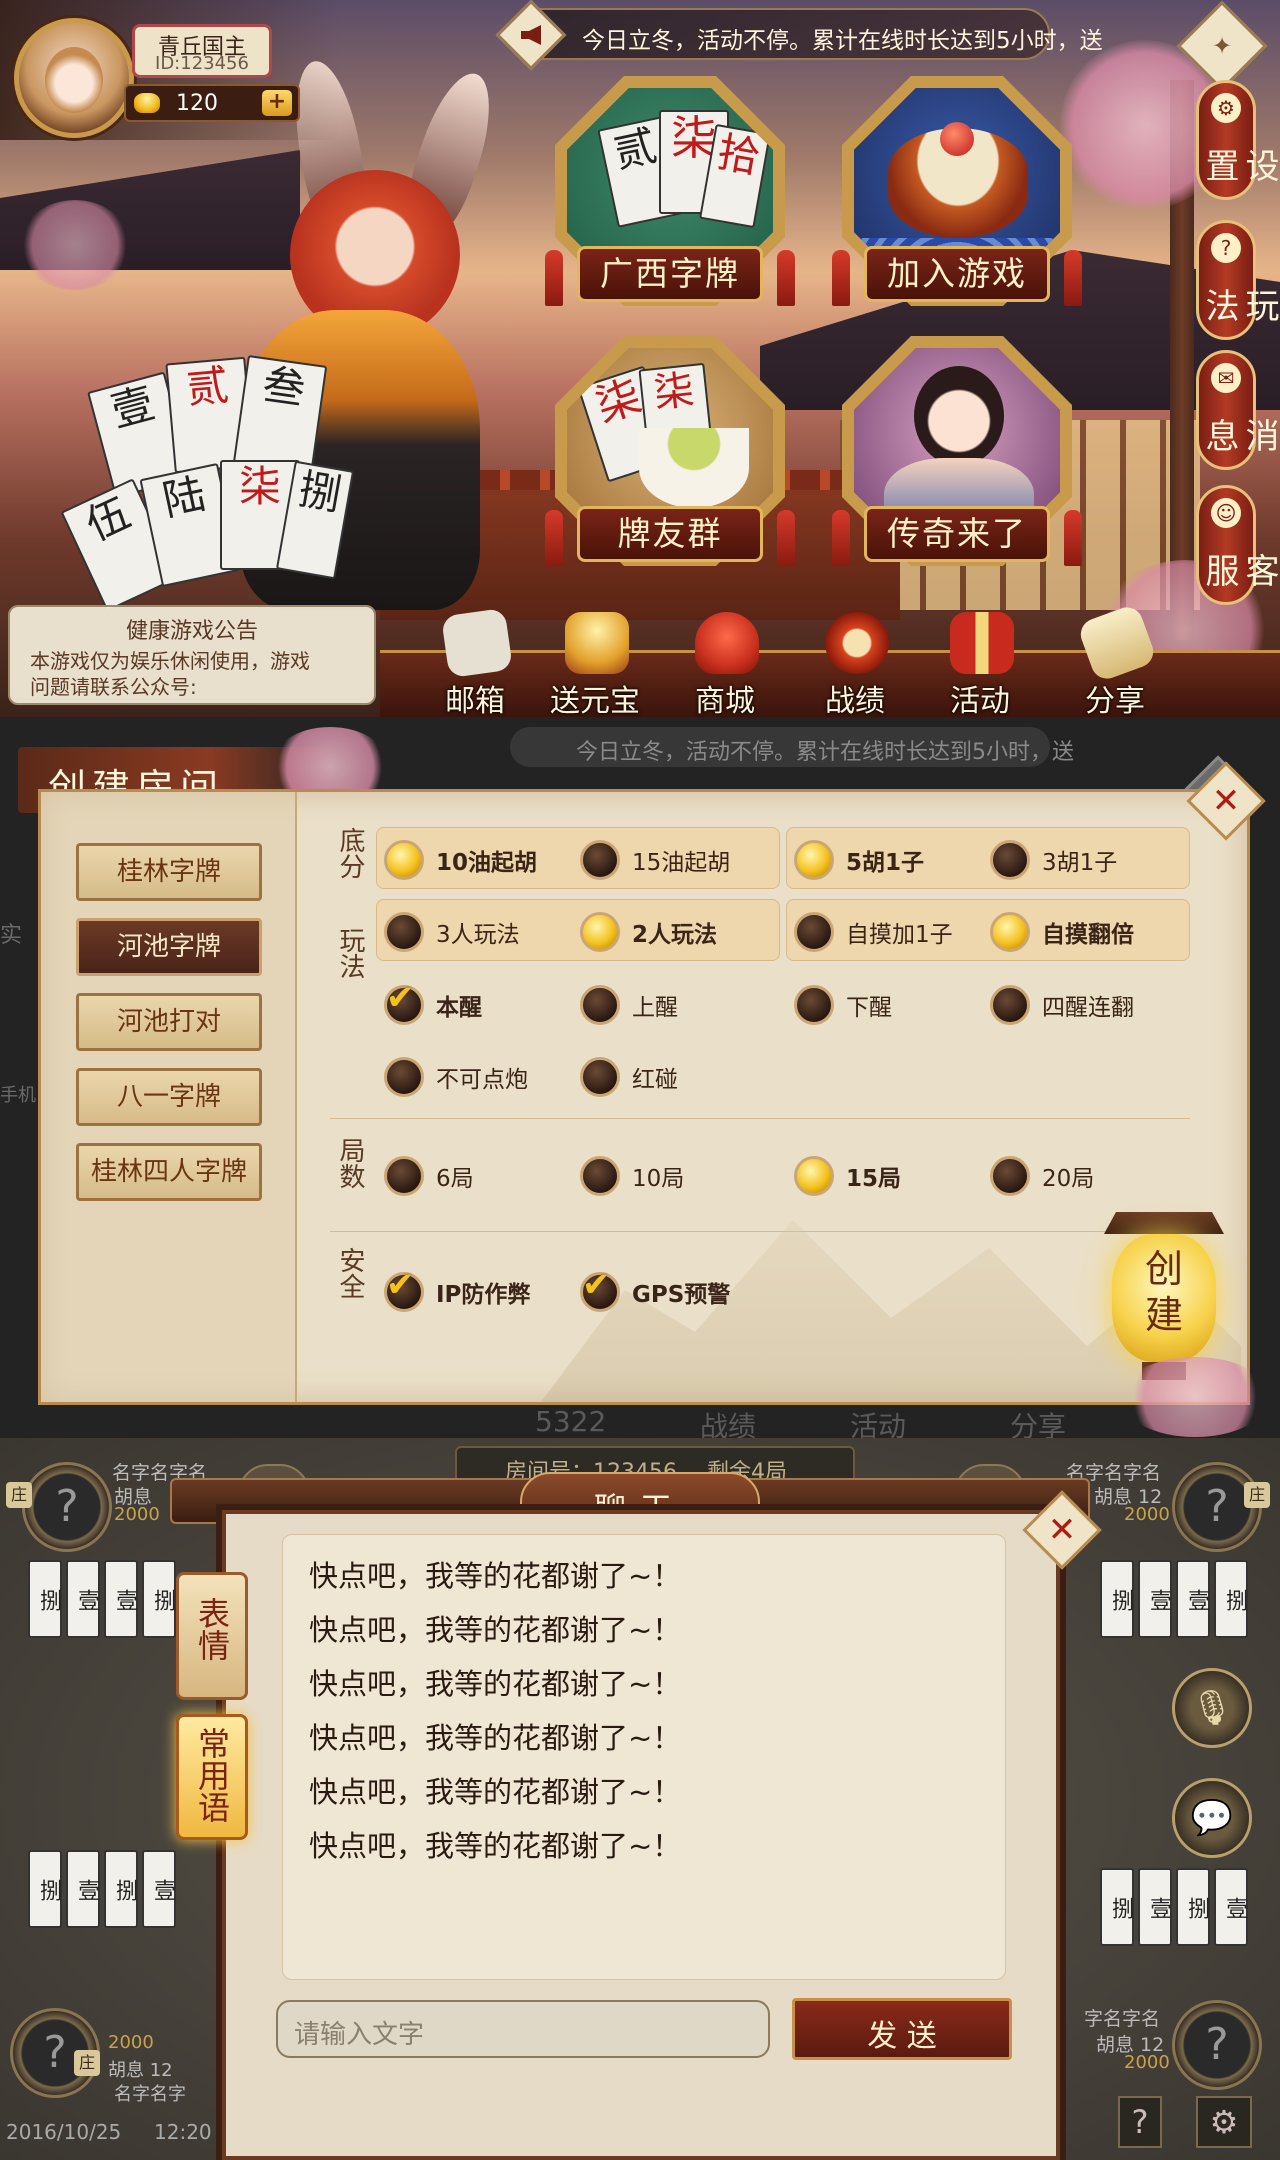  What do you see at coordinates (277, 103) in the screenshot?
I see `add-gold-button: +` at bounding box center [277, 103].